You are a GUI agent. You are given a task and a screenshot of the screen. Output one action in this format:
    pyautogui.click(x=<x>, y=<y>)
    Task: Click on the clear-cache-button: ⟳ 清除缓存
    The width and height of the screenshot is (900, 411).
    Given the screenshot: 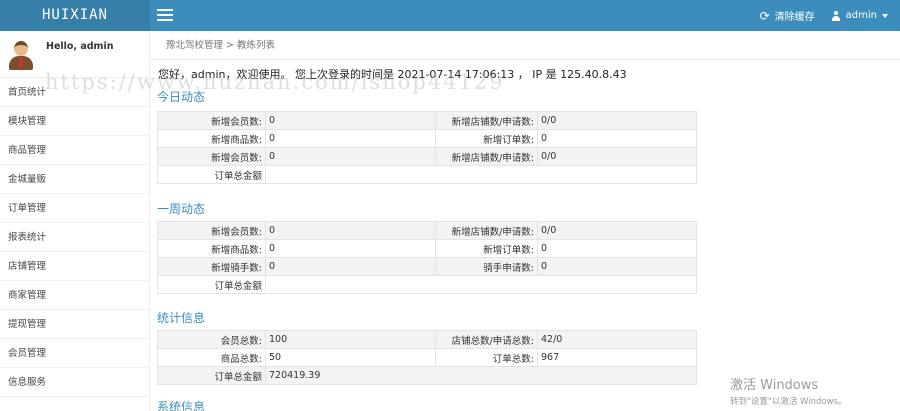 What is the action you would take?
    pyautogui.click(x=787, y=16)
    